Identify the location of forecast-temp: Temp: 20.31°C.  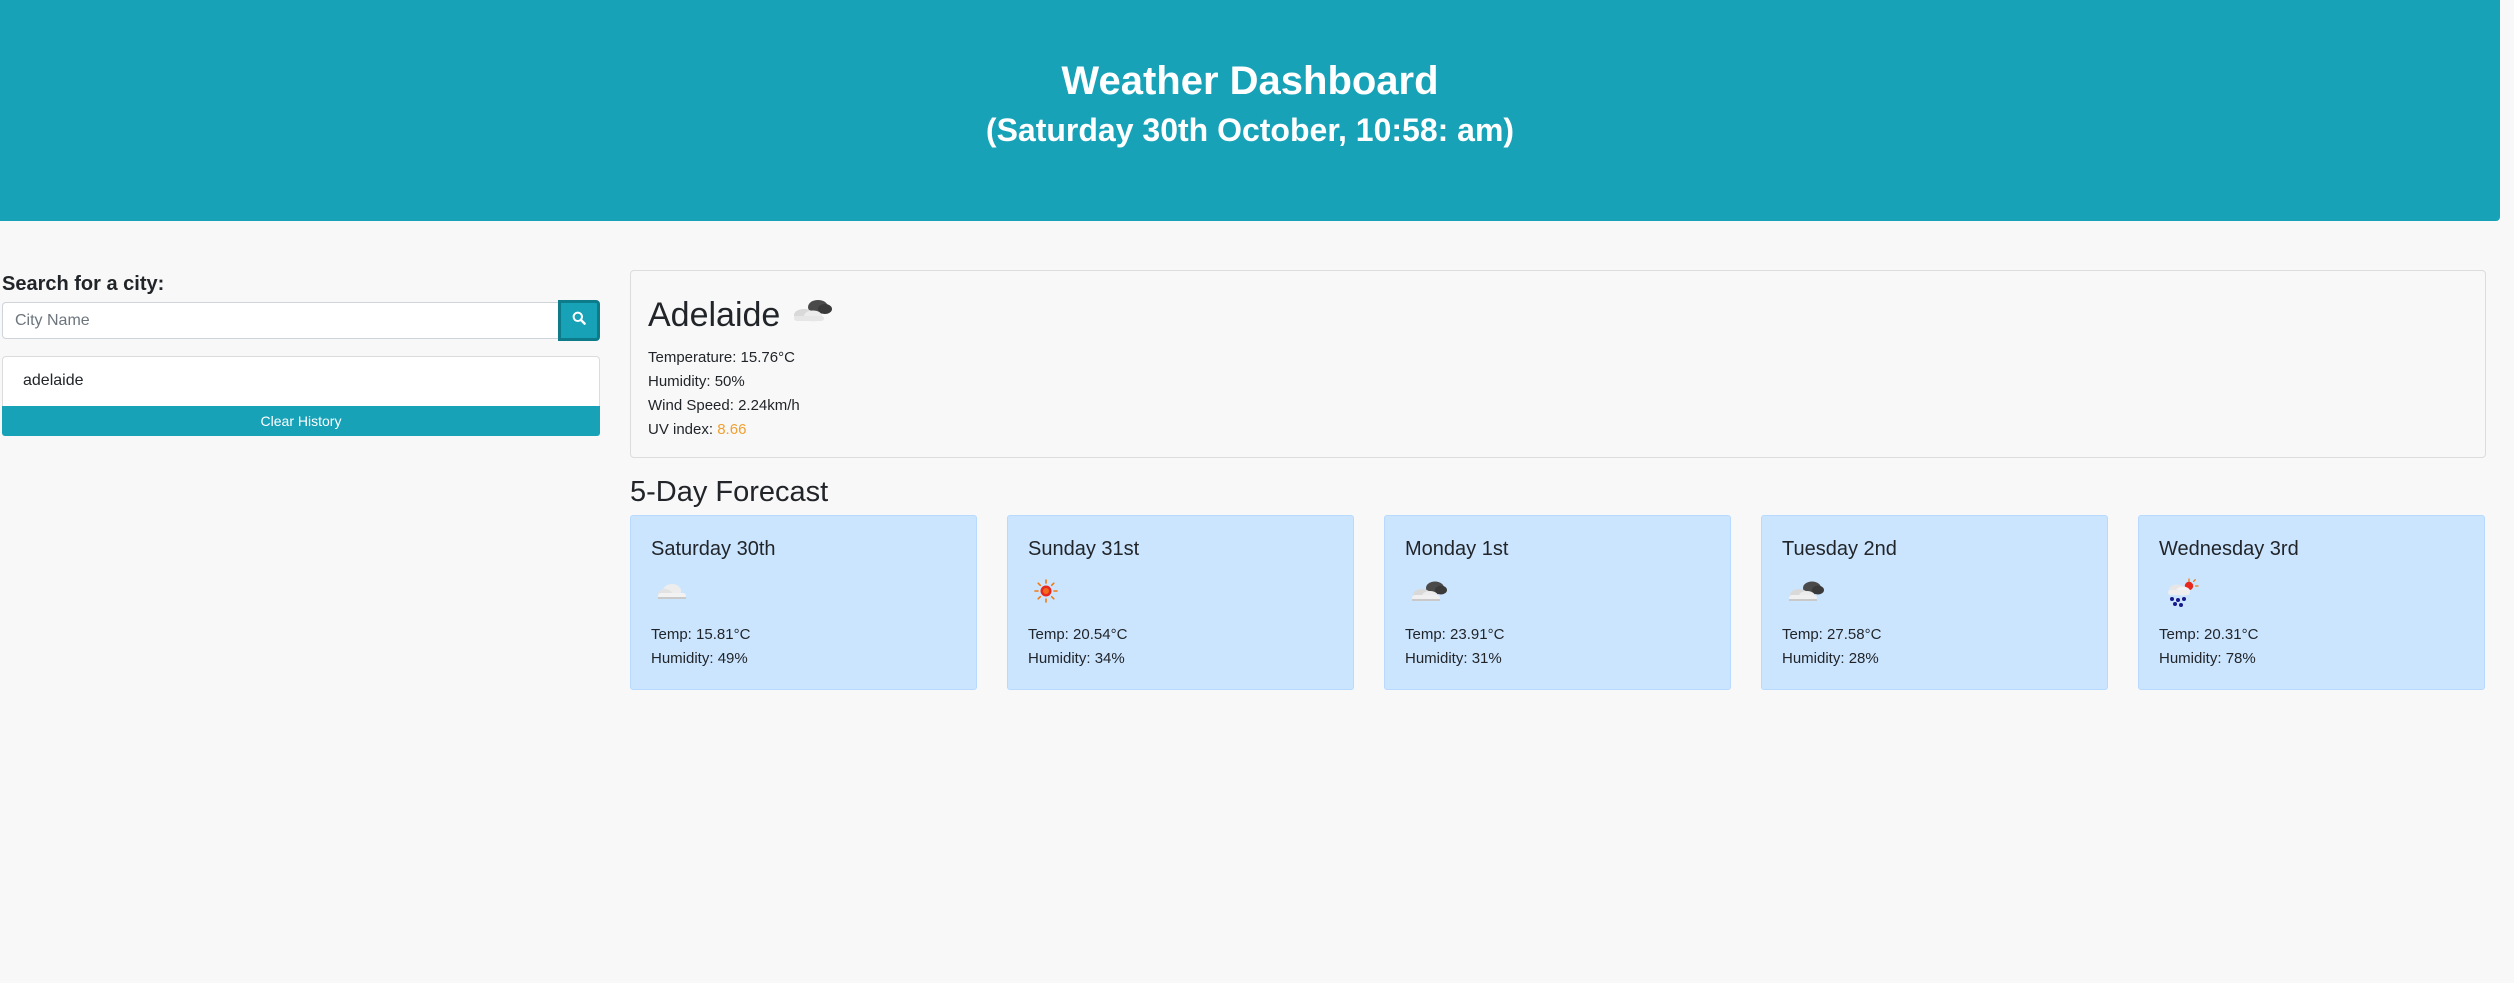
(2208, 635).